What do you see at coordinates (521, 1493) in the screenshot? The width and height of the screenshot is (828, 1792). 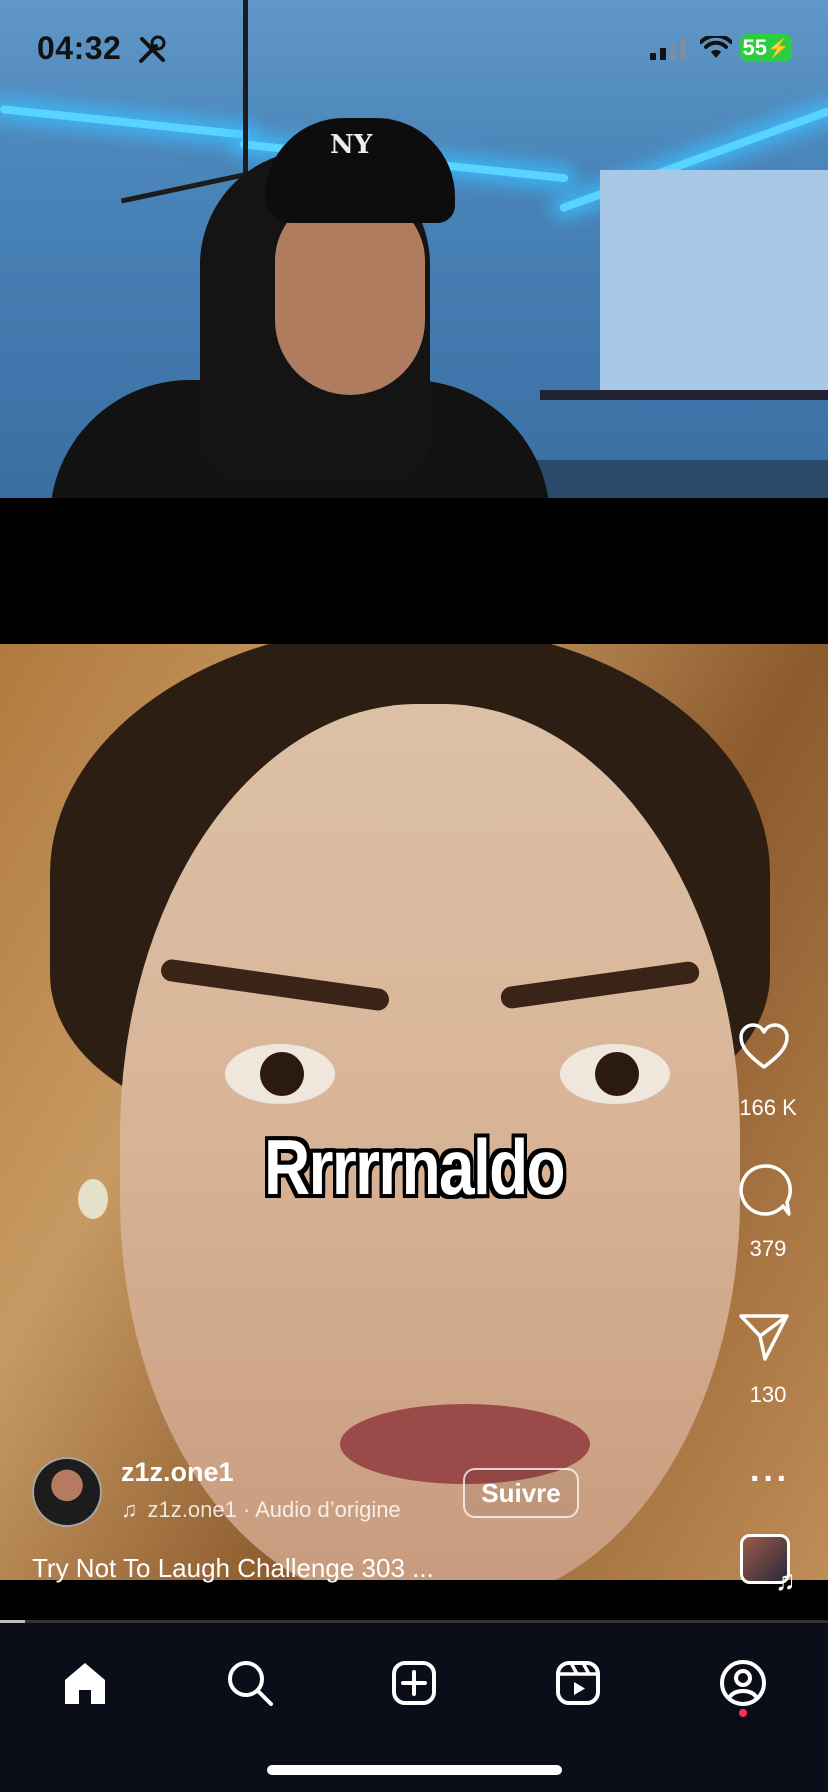 I see `follow-button: Suivre` at bounding box center [521, 1493].